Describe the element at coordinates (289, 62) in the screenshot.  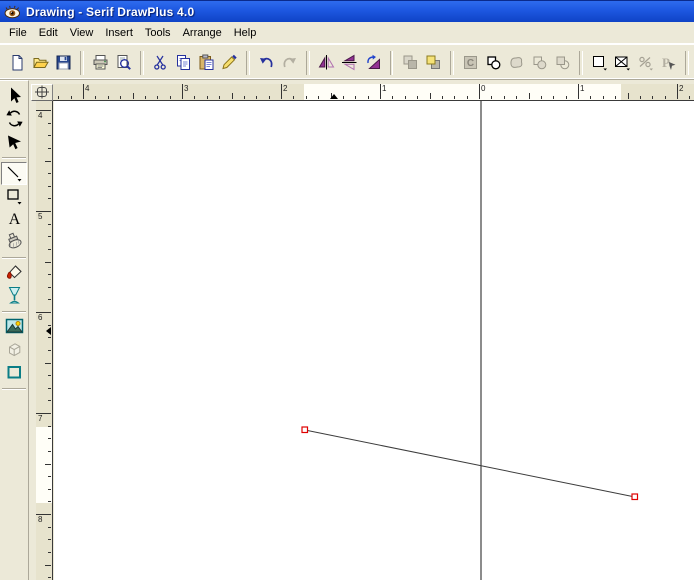
I see `redo-icon` at that location.